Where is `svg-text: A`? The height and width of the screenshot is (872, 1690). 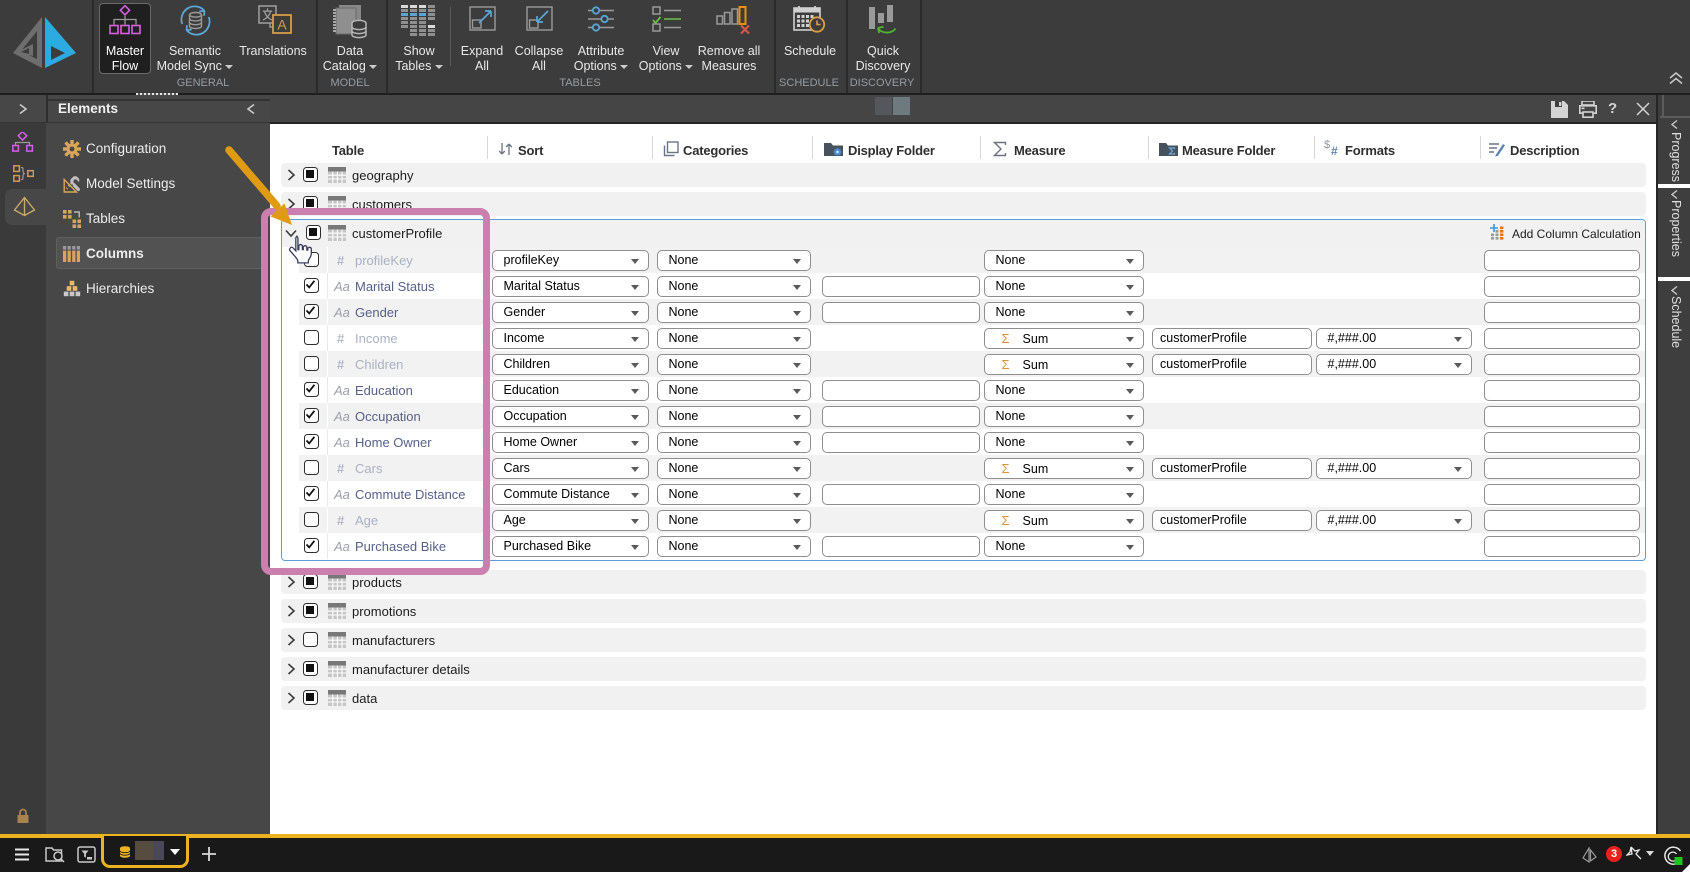
svg-text: A is located at coordinates (282, 25).